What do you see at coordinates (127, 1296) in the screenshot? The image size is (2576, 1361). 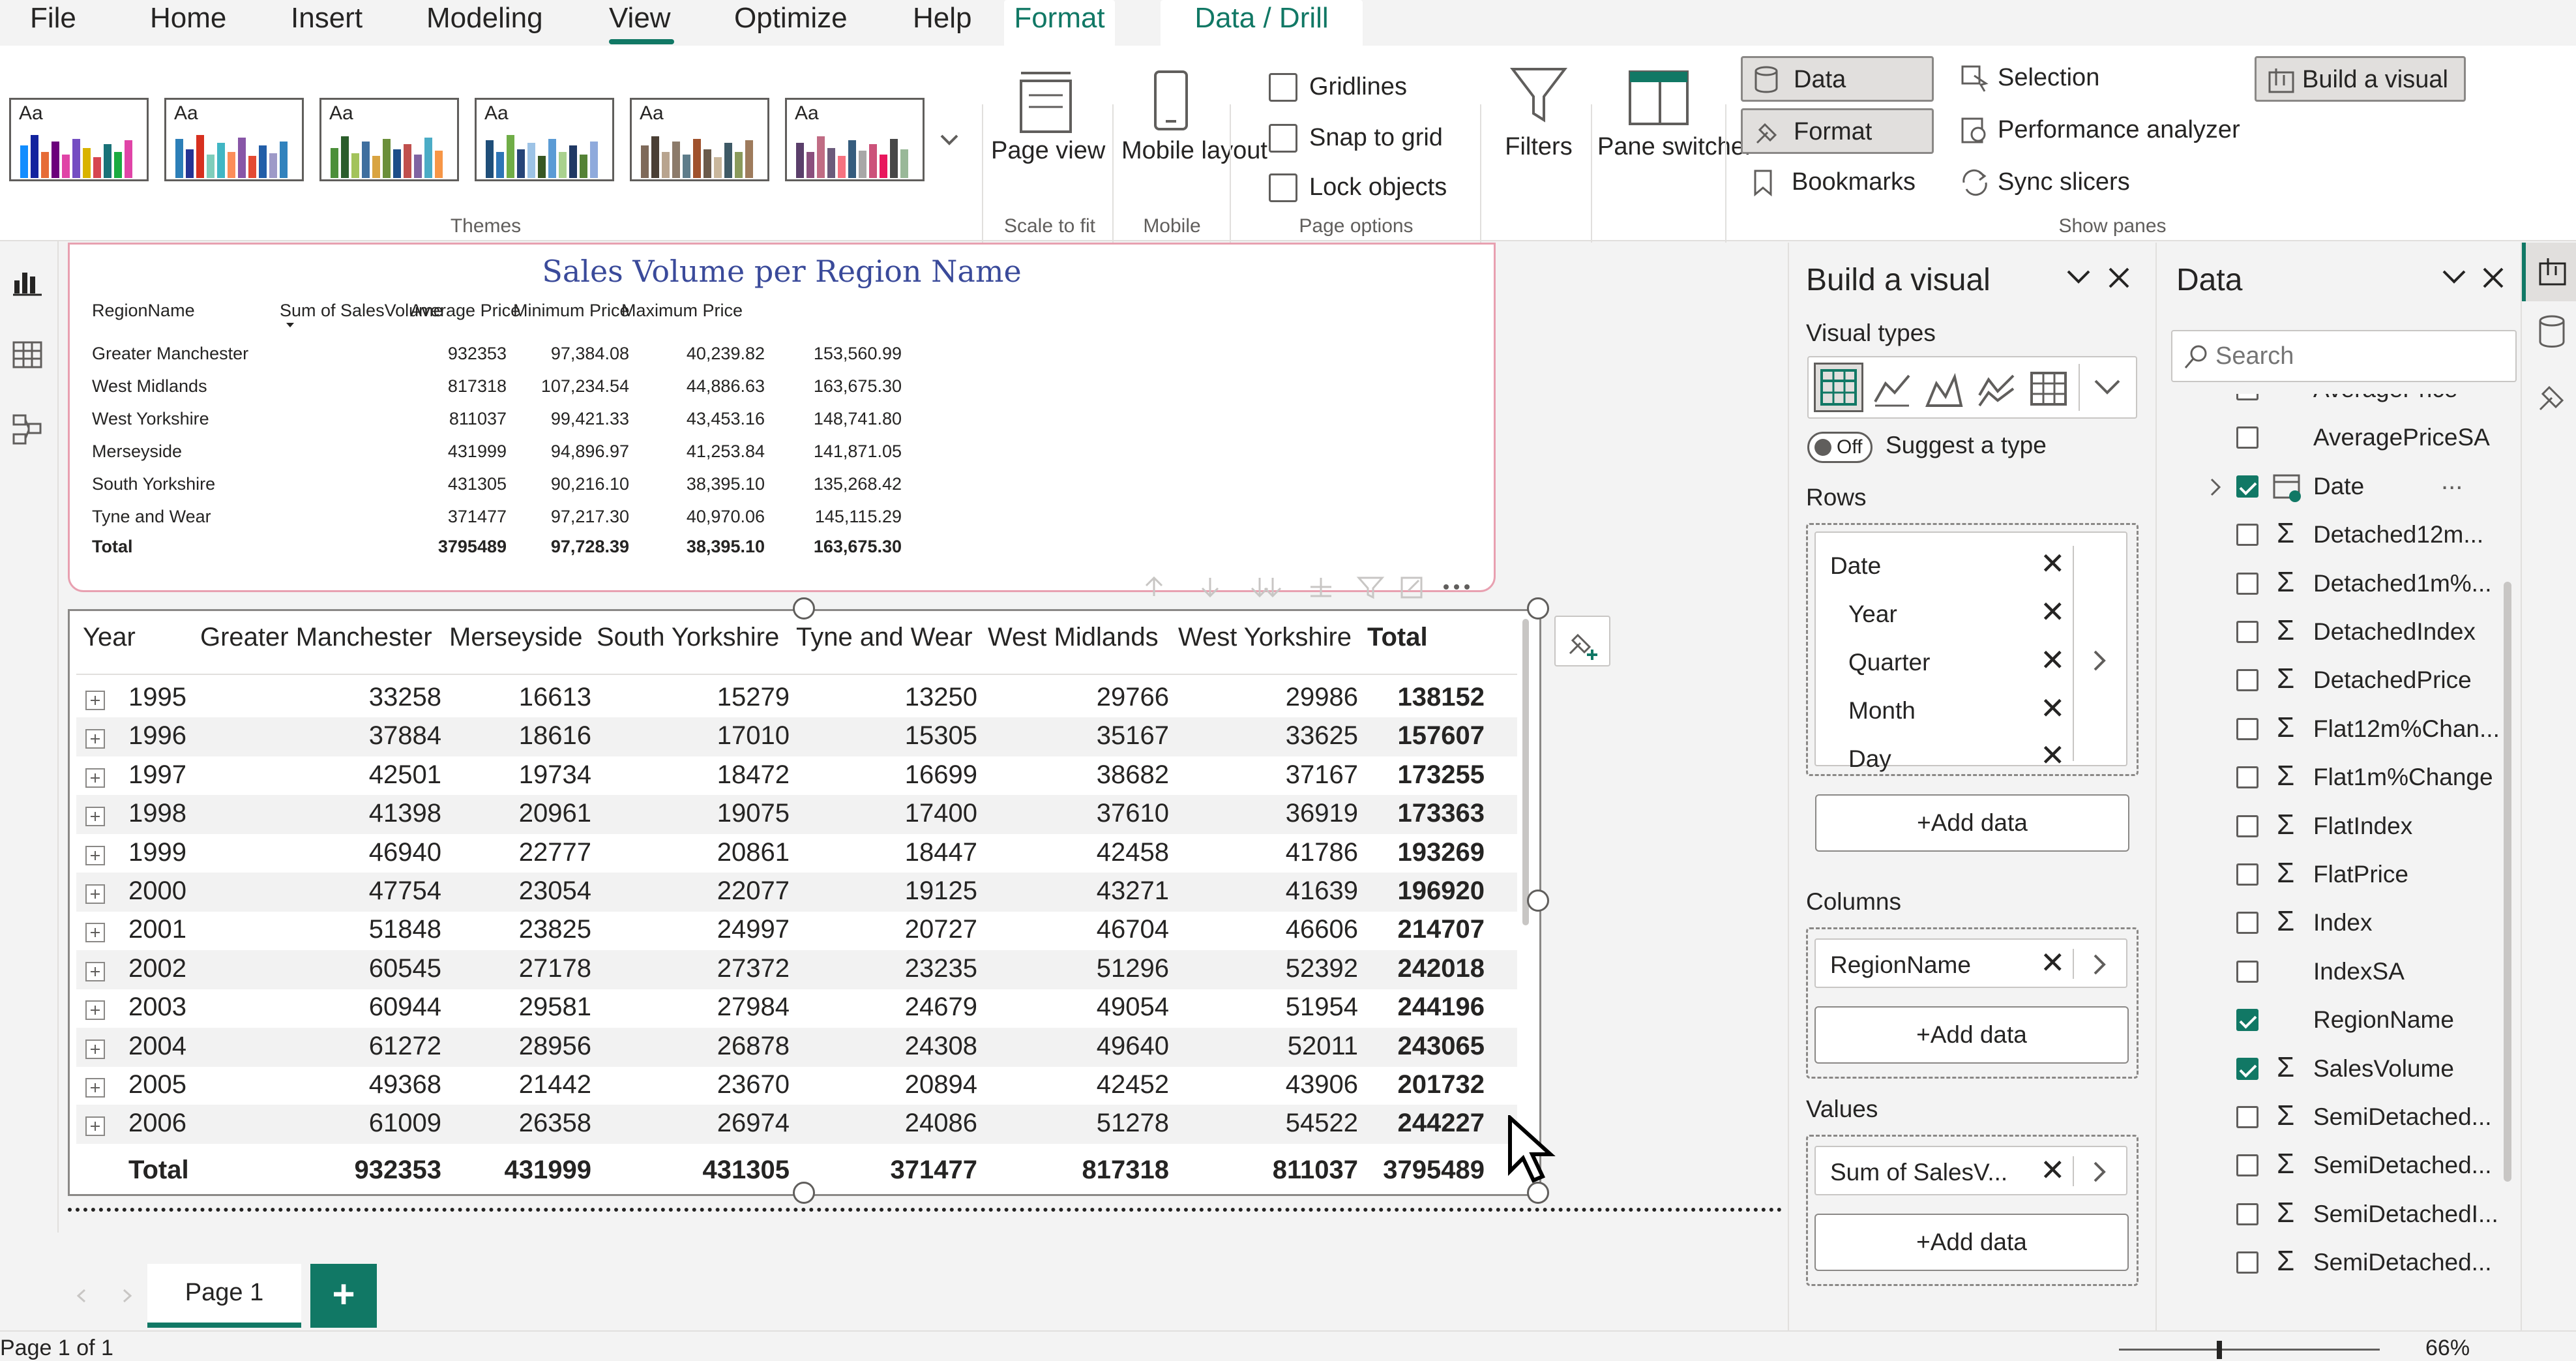 I see `next-page-icon` at bounding box center [127, 1296].